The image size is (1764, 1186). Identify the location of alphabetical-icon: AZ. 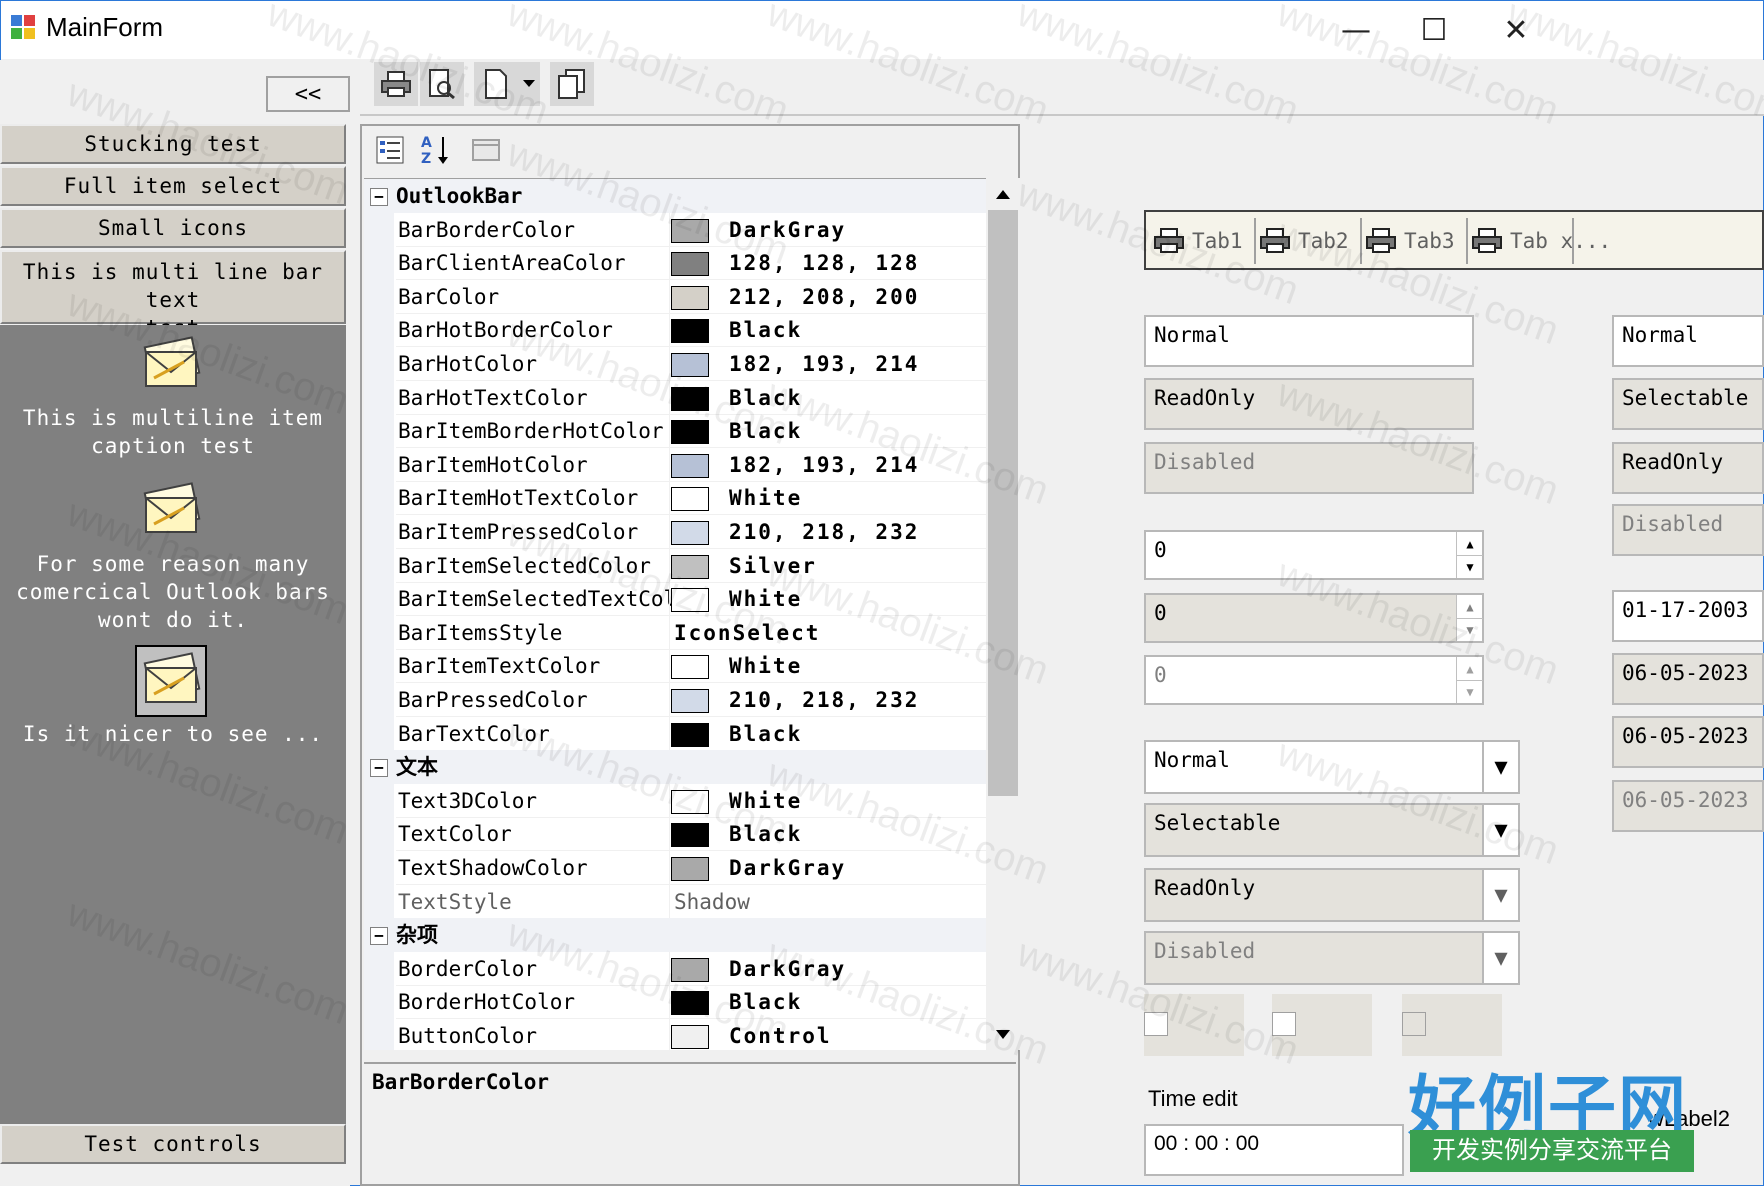
(436, 150).